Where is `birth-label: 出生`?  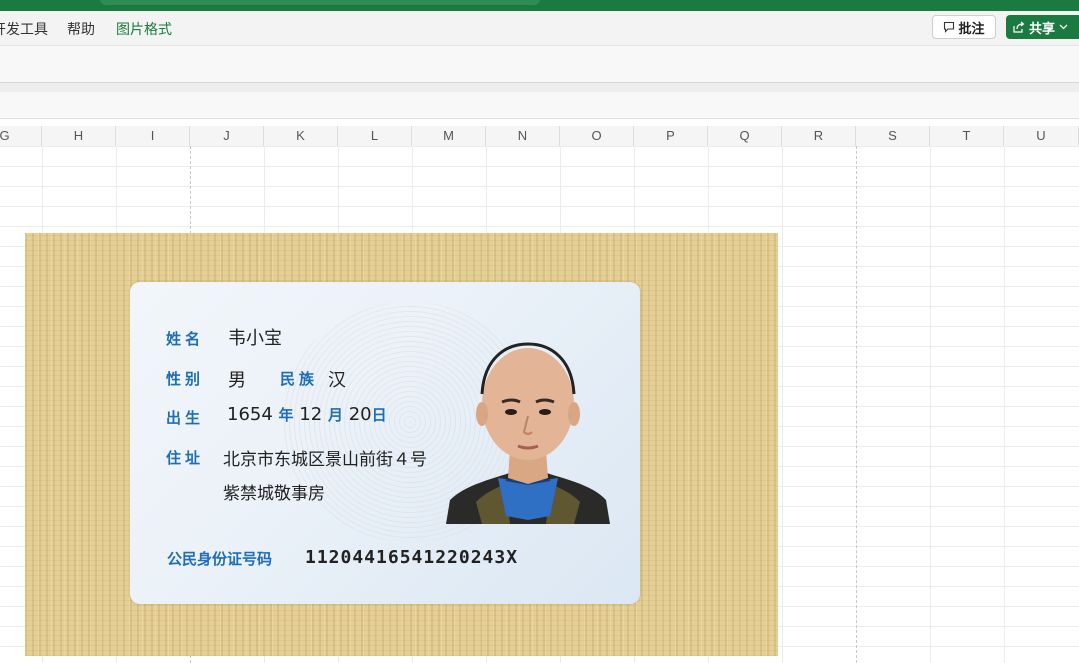
birth-label: 出生 is located at coordinates (185, 418).